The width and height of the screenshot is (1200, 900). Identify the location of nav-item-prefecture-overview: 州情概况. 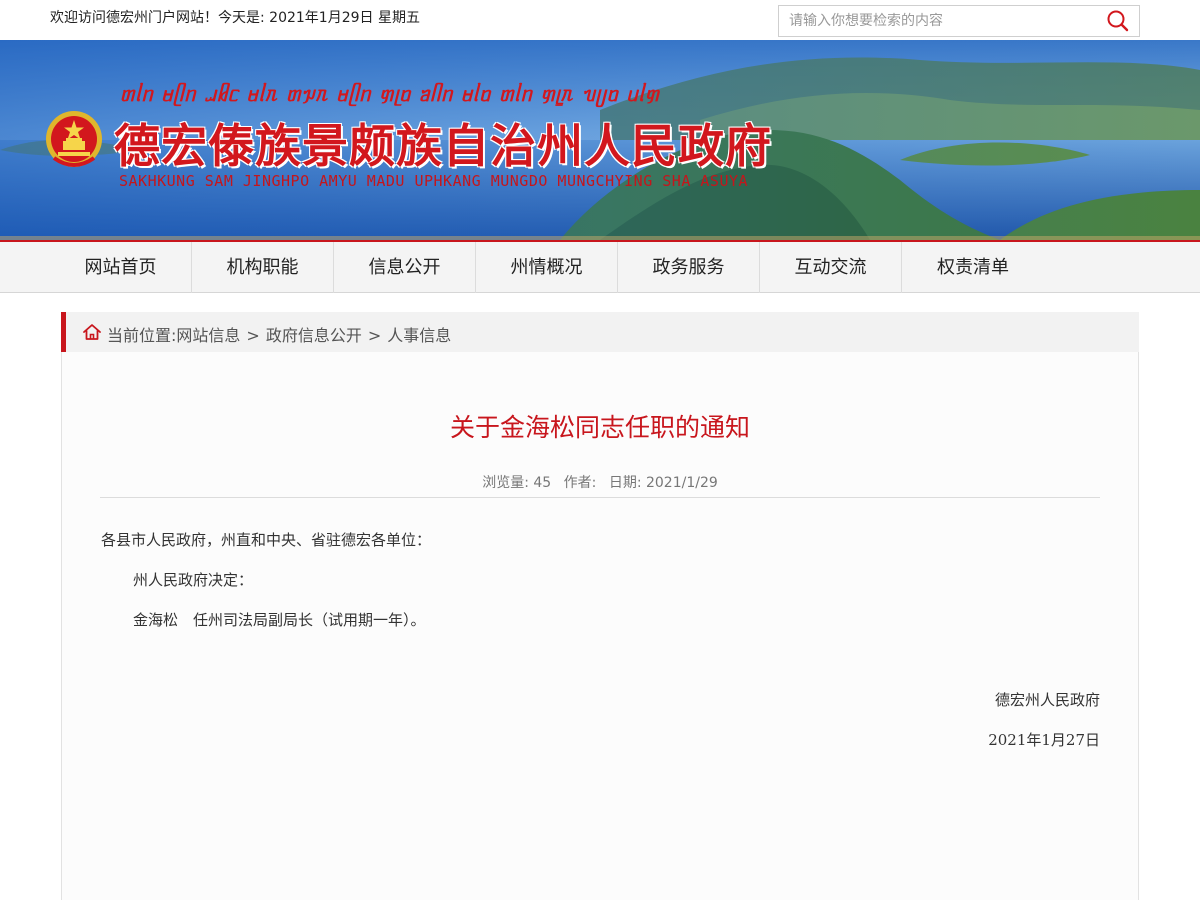
(547, 267).